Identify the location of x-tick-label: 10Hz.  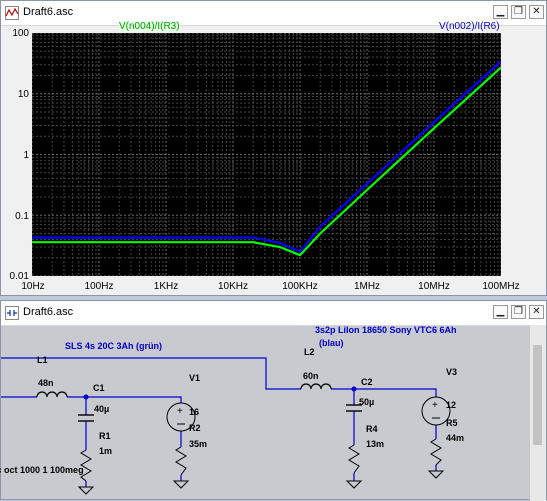
(33, 286).